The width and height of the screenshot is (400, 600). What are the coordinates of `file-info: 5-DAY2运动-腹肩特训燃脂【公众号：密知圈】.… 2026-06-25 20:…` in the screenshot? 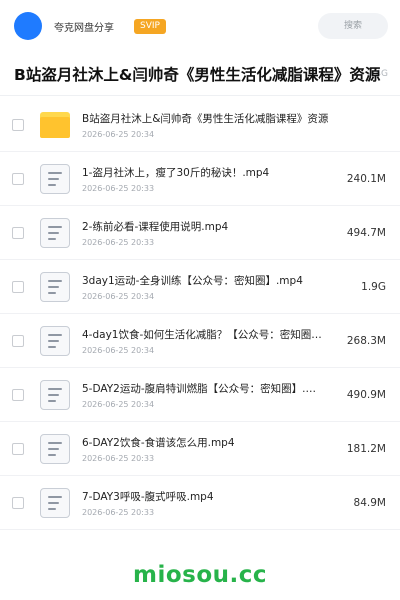 It's located at (209, 395).